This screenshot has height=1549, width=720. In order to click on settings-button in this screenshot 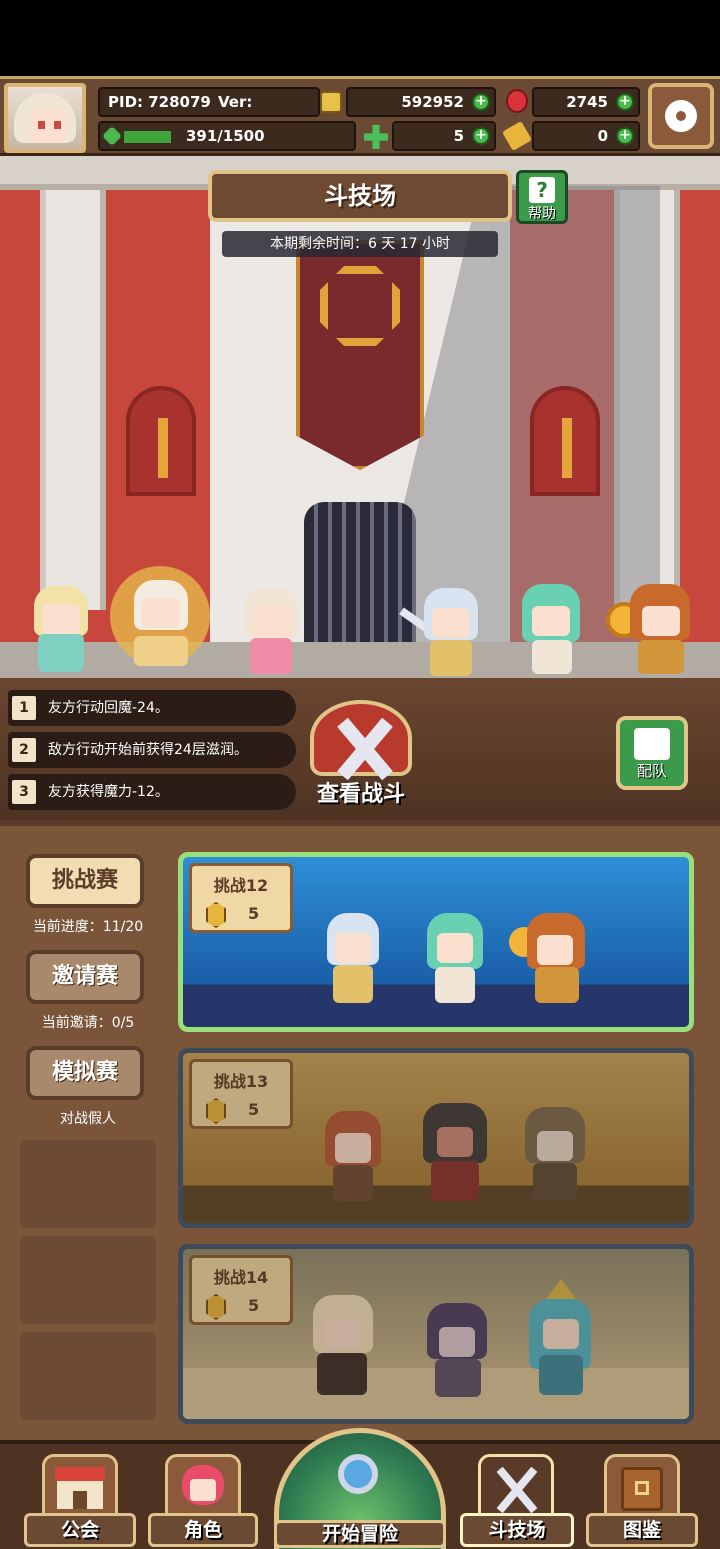, I will do `click(681, 116)`.